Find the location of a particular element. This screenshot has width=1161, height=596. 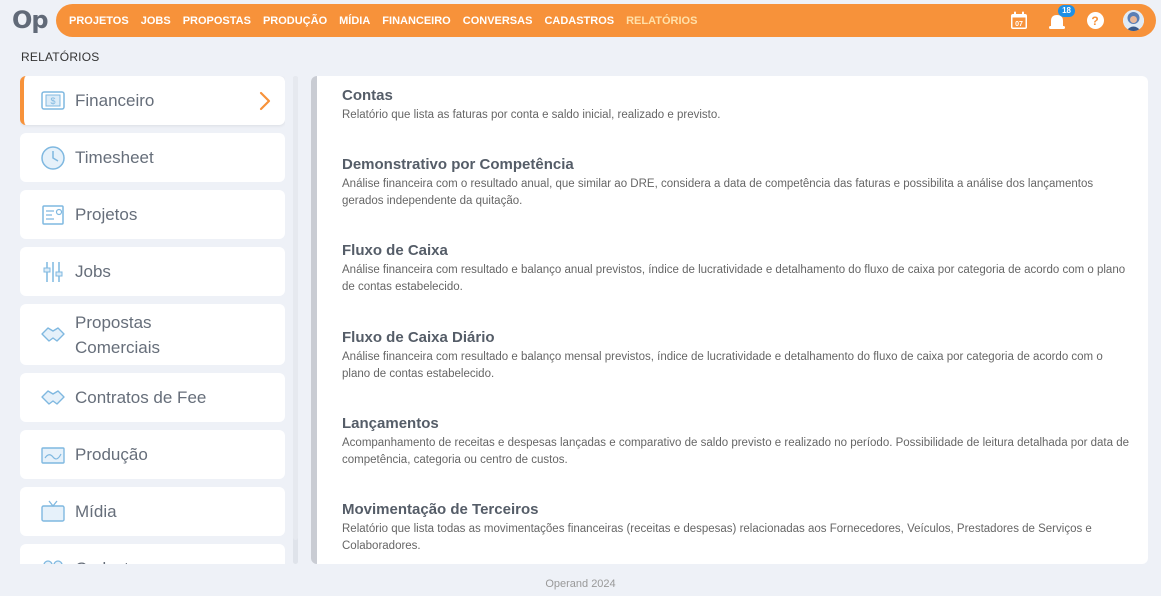

sidebar-item-label: Cadastros is located at coordinates (113, 560).